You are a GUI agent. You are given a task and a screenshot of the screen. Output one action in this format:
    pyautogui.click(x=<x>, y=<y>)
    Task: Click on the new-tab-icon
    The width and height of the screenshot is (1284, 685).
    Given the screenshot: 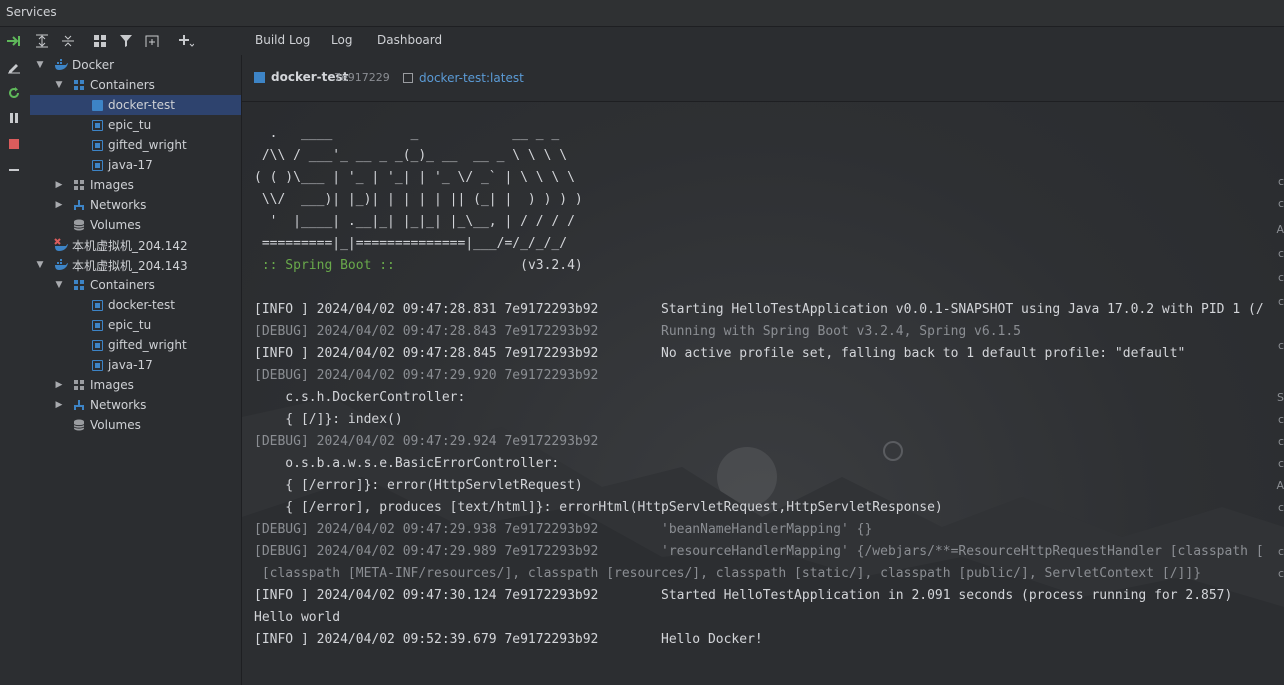 What is the action you would take?
    pyautogui.click(x=152, y=41)
    